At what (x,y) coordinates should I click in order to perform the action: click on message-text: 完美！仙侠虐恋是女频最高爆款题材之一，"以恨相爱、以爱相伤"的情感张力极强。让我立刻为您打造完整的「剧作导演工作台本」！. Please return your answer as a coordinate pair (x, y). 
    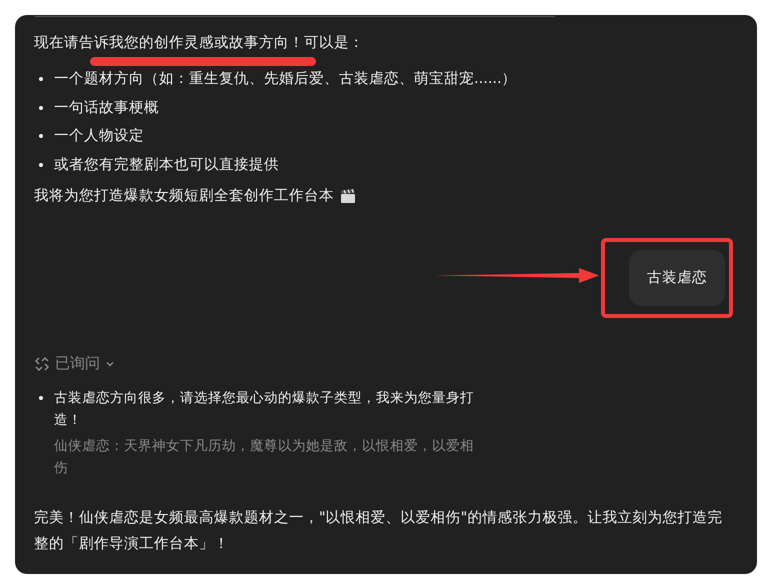
    Looking at the image, I should click on (379, 531).